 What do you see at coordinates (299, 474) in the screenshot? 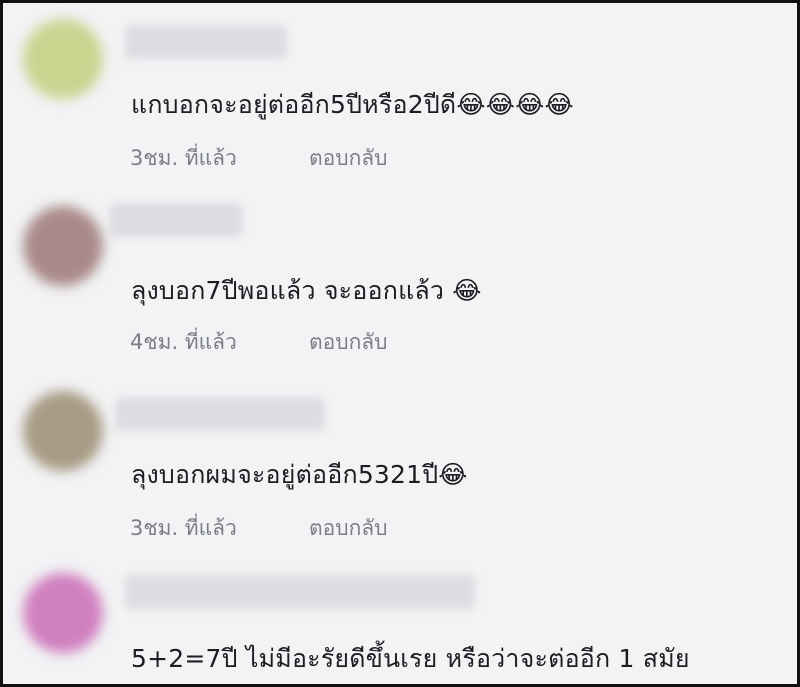
I see `comment-text: ลุงบอกผมจะอยู่ต่ออีก5321ปี😂` at bounding box center [299, 474].